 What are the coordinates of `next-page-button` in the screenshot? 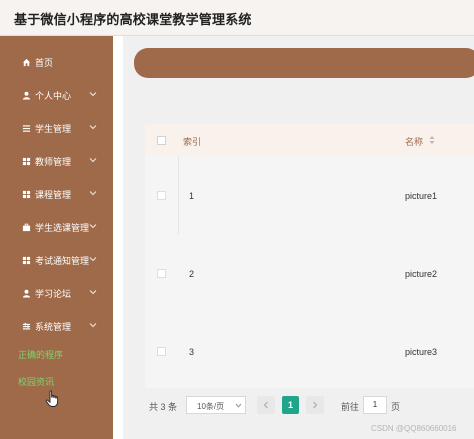 It's located at (315, 405).